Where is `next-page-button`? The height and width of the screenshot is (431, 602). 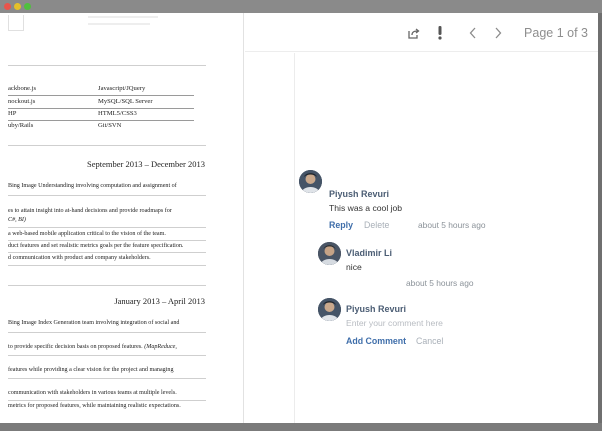
next-page-button is located at coordinates (498, 33).